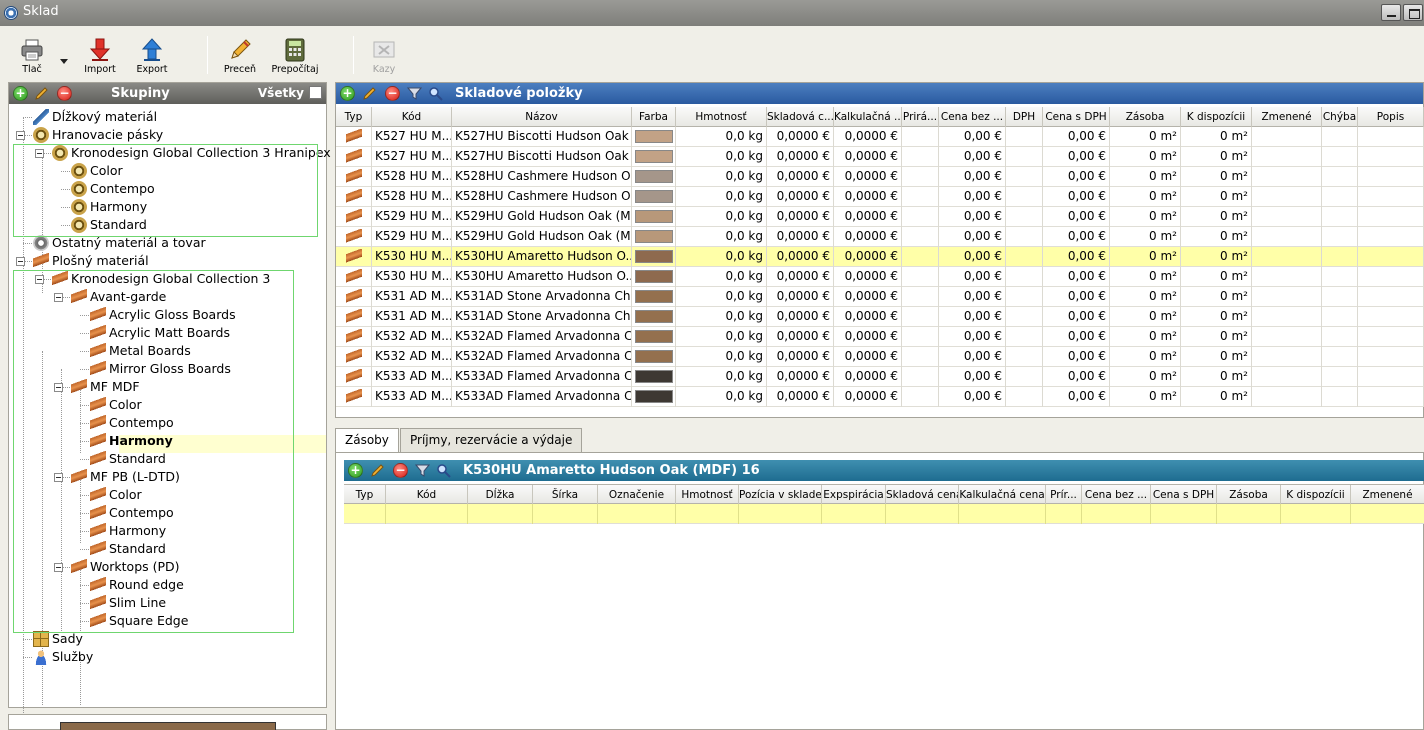  I want to click on chevron-down-icon, so click(64, 61).